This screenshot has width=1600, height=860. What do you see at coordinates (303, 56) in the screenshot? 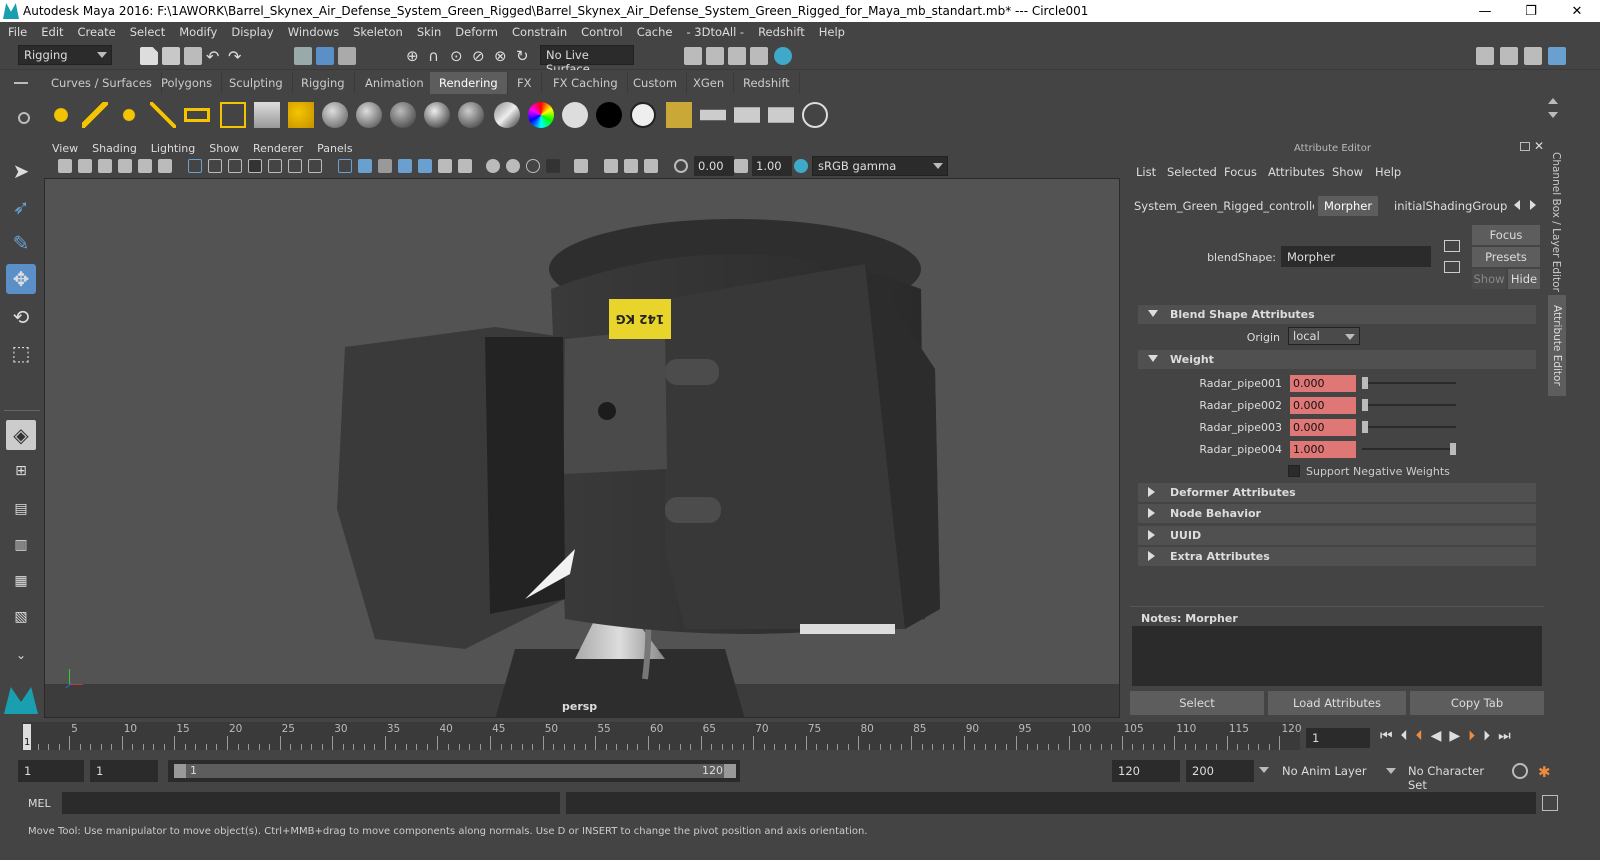
I see `select-hierarchy-icon` at bounding box center [303, 56].